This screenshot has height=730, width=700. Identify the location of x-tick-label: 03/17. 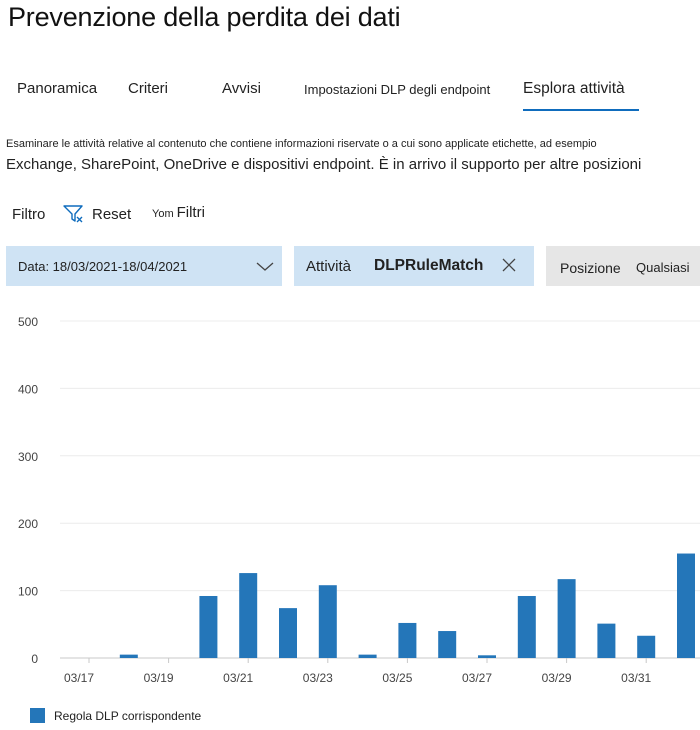
(79, 678).